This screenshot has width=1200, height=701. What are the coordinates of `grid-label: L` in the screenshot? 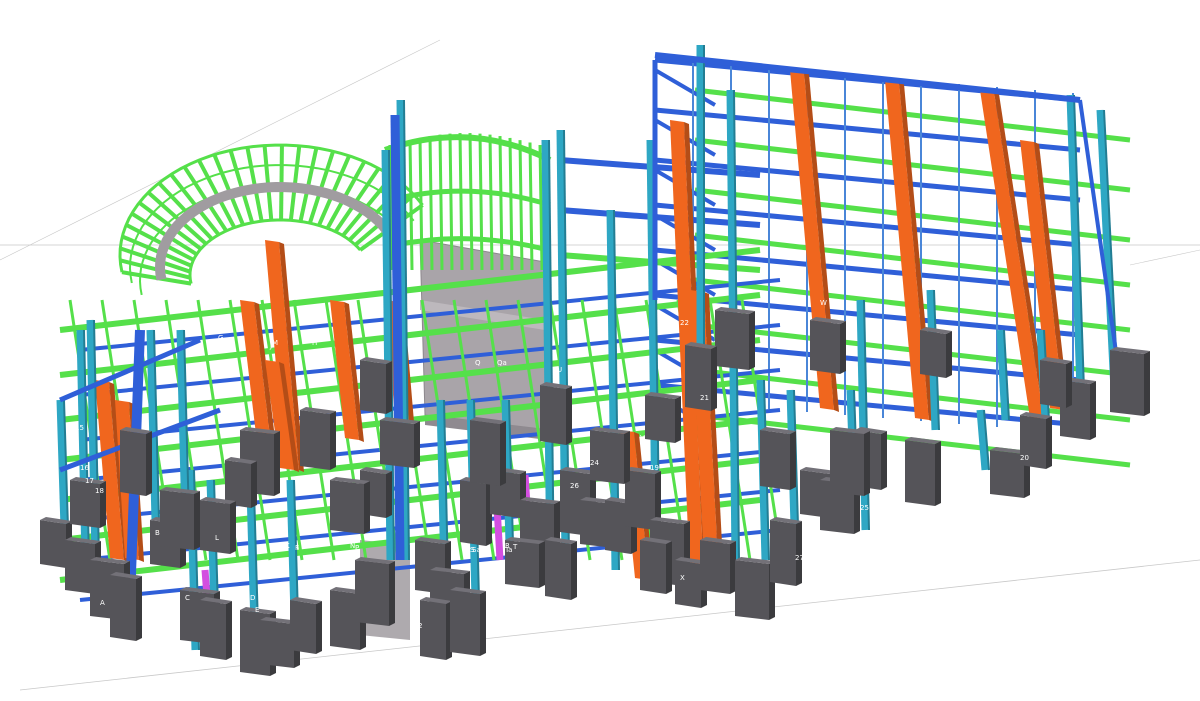 It's located at (217, 538).